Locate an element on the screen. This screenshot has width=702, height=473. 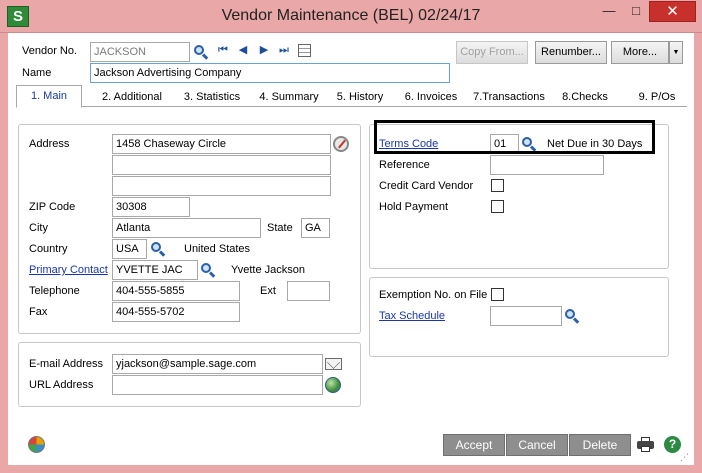
list-view-icon is located at coordinates (304, 50).